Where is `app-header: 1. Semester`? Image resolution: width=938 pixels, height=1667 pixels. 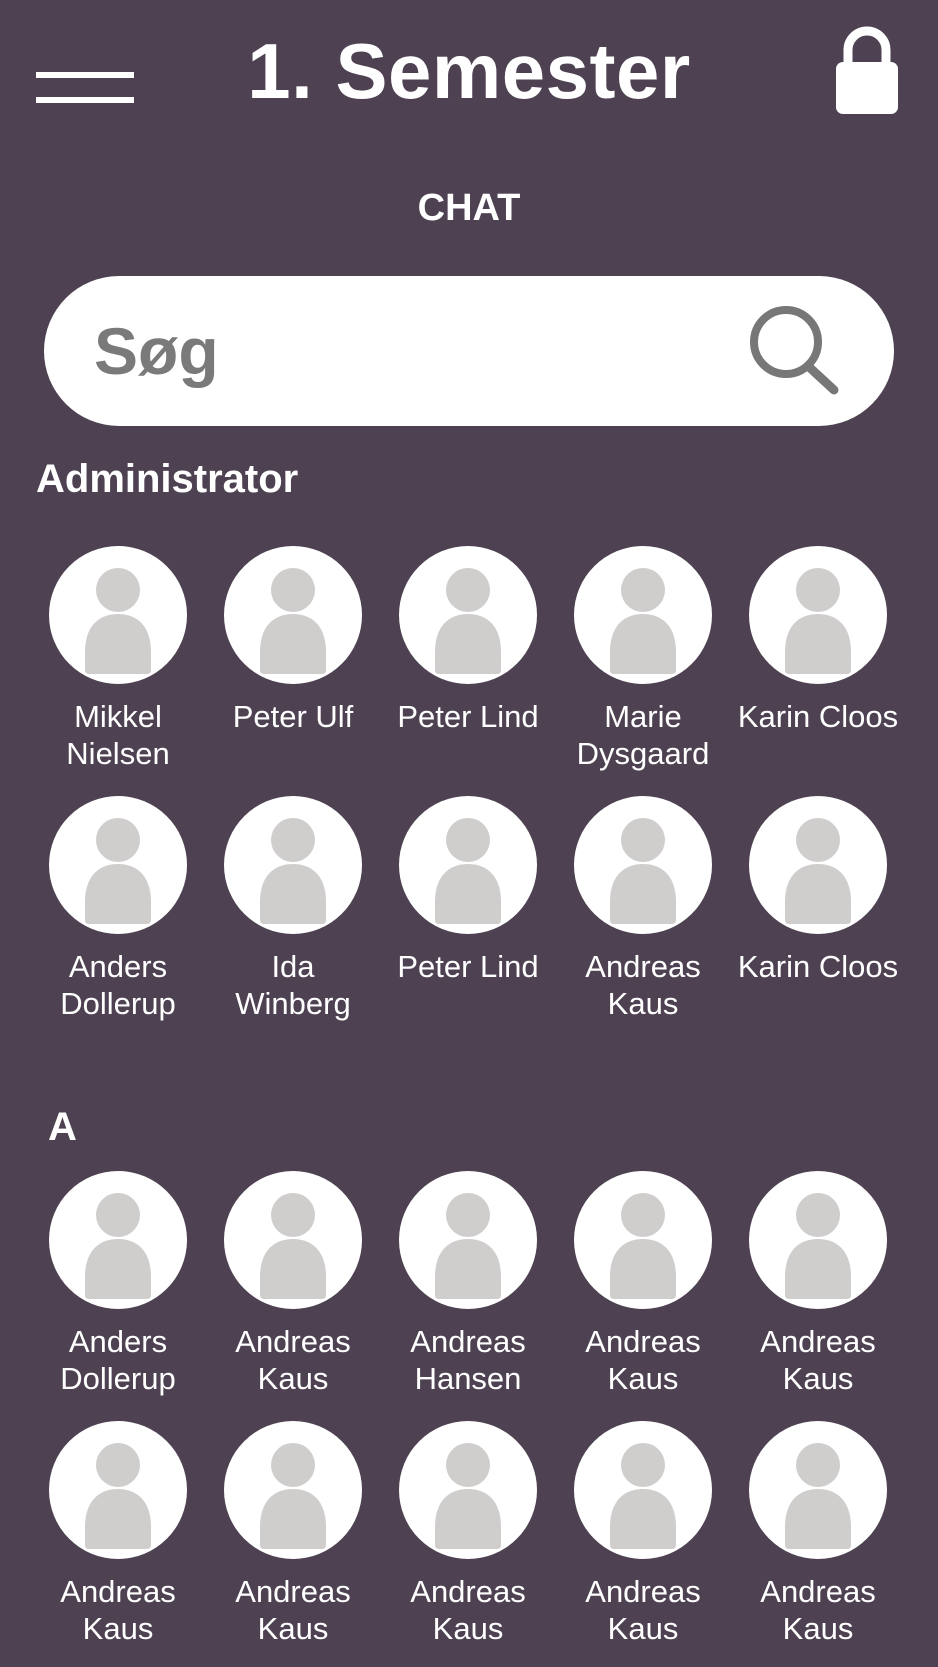
app-header: 1. Semester is located at coordinates (469, 75).